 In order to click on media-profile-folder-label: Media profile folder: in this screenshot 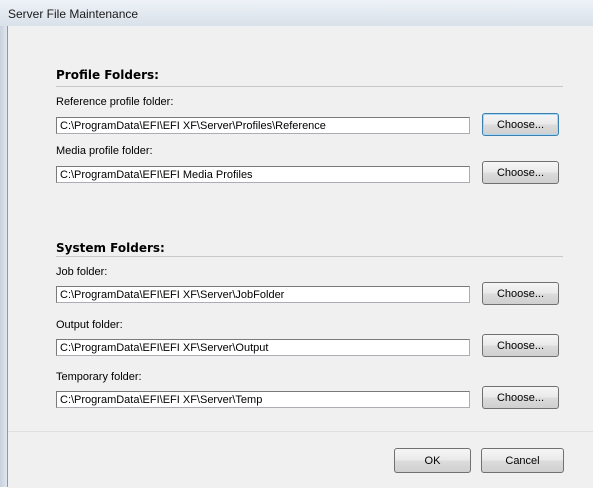, I will do `click(104, 151)`.